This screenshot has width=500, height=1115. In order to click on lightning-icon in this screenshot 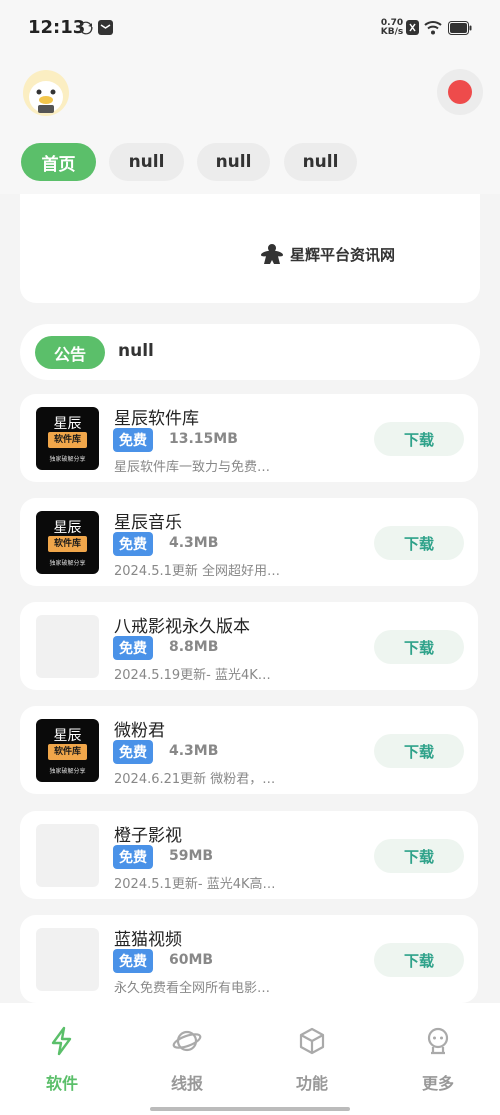, I will do `click(62, 1041)`.